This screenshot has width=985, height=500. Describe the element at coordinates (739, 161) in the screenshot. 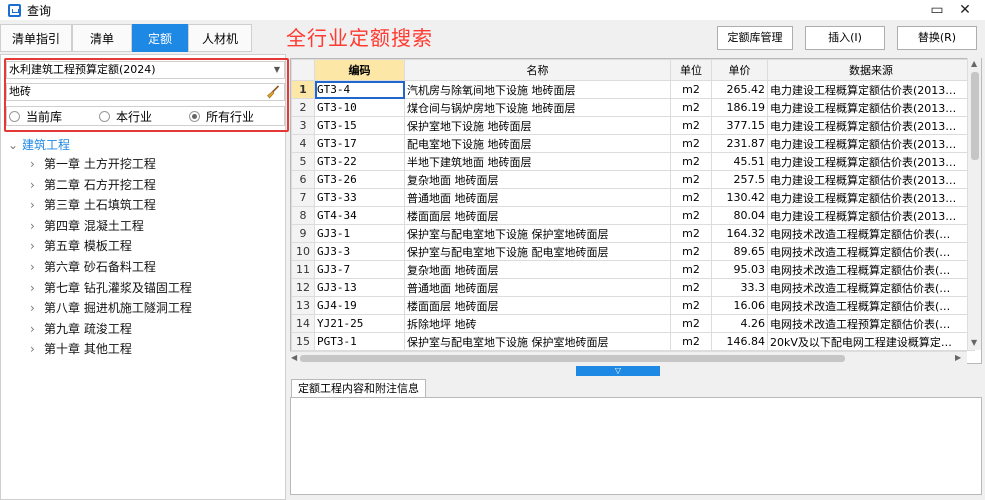

I see `cell-price: 45.51` at that location.